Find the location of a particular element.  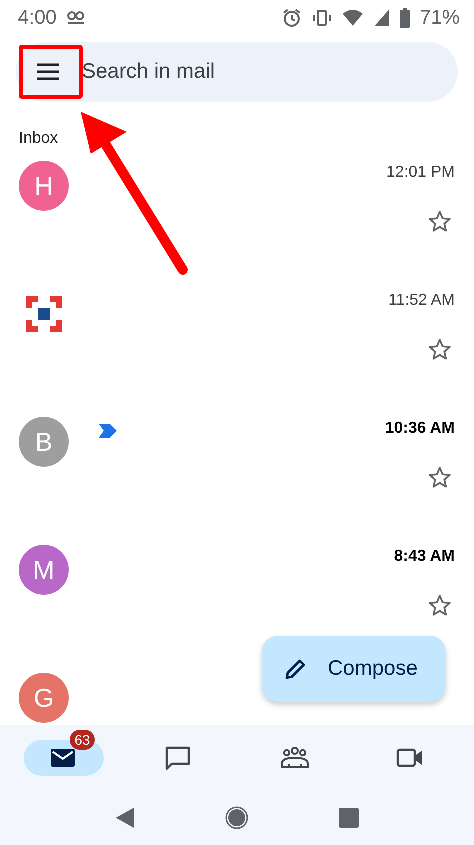

battery-icon is located at coordinates (405, 18).